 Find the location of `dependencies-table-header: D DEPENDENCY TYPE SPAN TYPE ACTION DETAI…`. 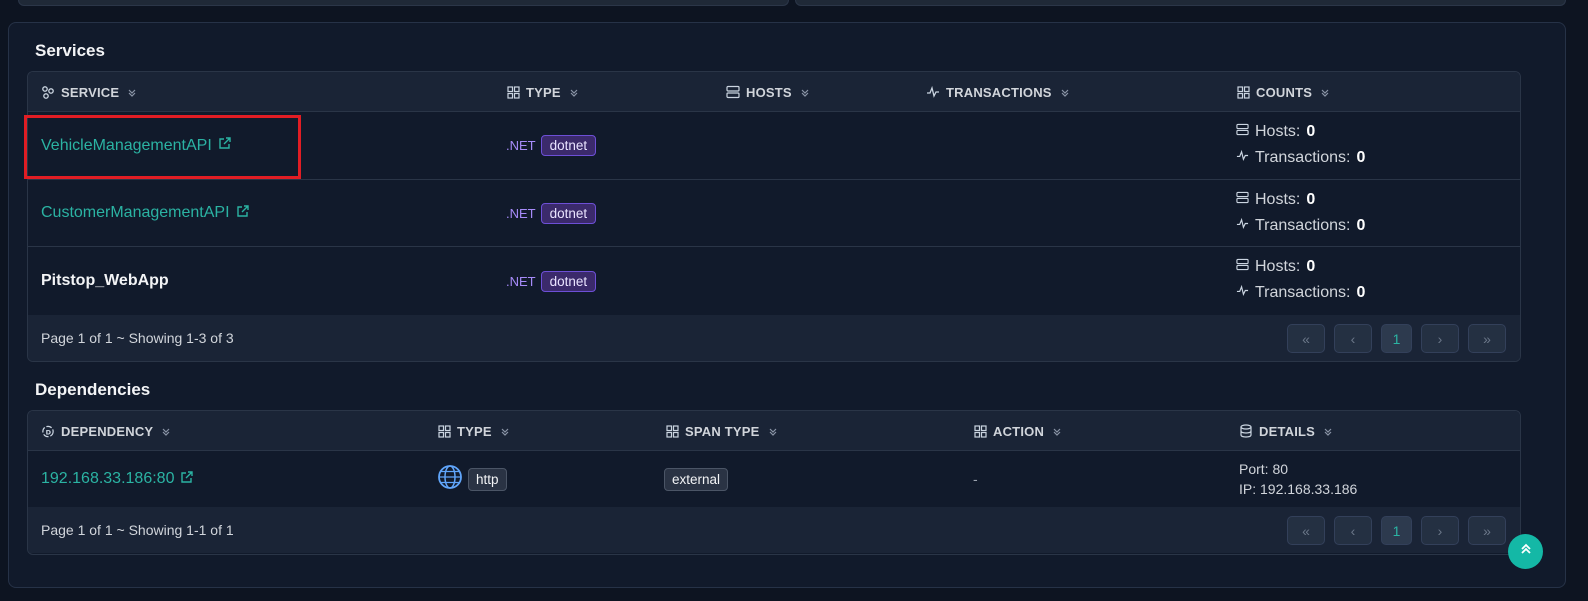

dependencies-table-header: D DEPENDENCY TYPE SPAN TYPE ACTION DETAI… is located at coordinates (774, 431).